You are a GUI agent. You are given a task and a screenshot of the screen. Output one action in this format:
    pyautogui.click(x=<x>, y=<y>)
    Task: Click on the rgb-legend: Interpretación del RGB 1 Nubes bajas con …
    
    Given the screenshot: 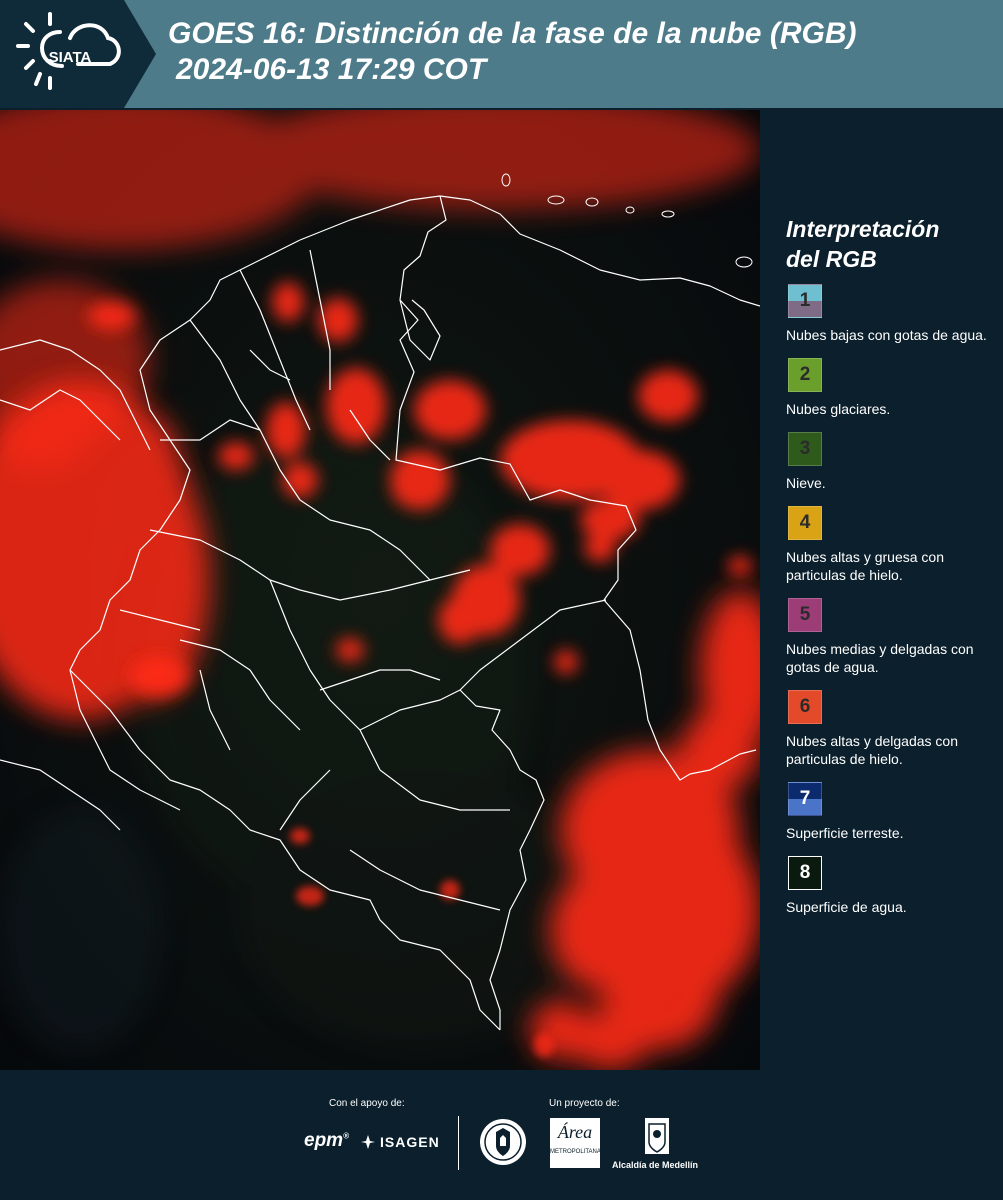 What is the action you would take?
    pyautogui.click(x=891, y=572)
    